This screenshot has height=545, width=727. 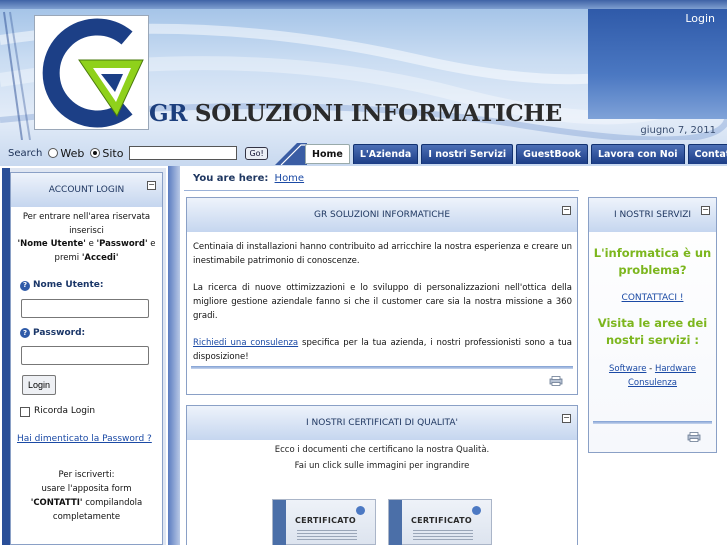 What do you see at coordinates (86, 475) in the screenshot?
I see `register-line-1: Per iscriverti:` at bounding box center [86, 475].